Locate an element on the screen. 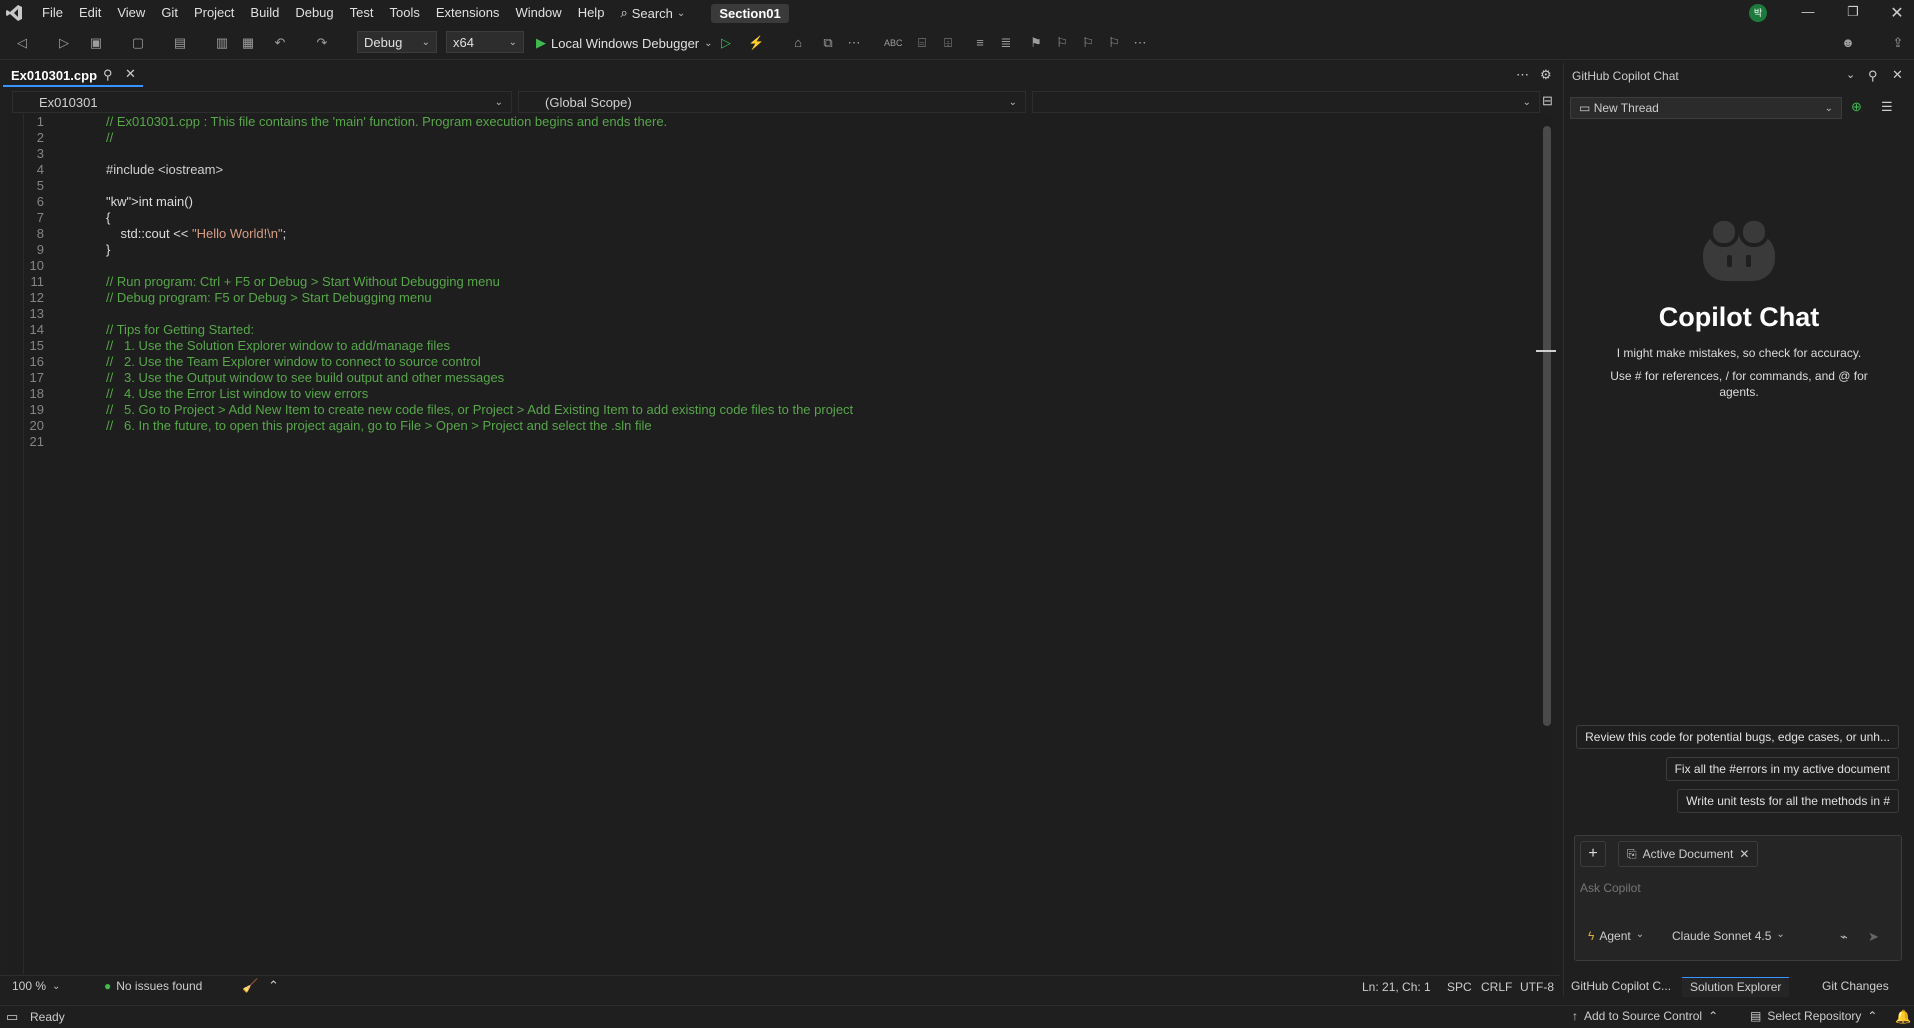 This screenshot has height=1028, width=1914. tab-overflow-icon: ⋯ is located at coordinates (1522, 75).